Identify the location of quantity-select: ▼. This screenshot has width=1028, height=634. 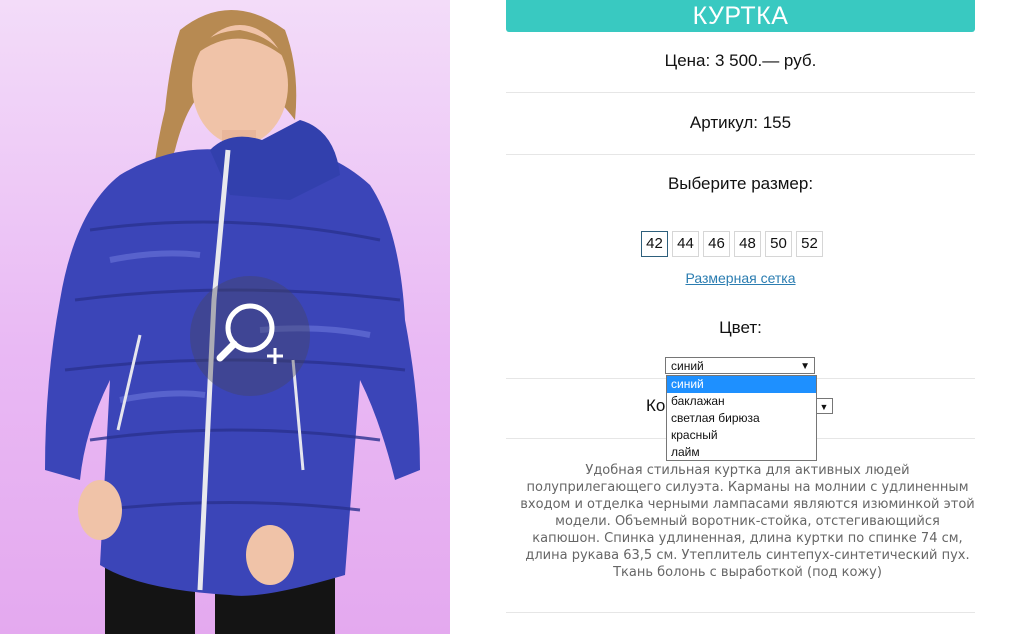
(824, 406).